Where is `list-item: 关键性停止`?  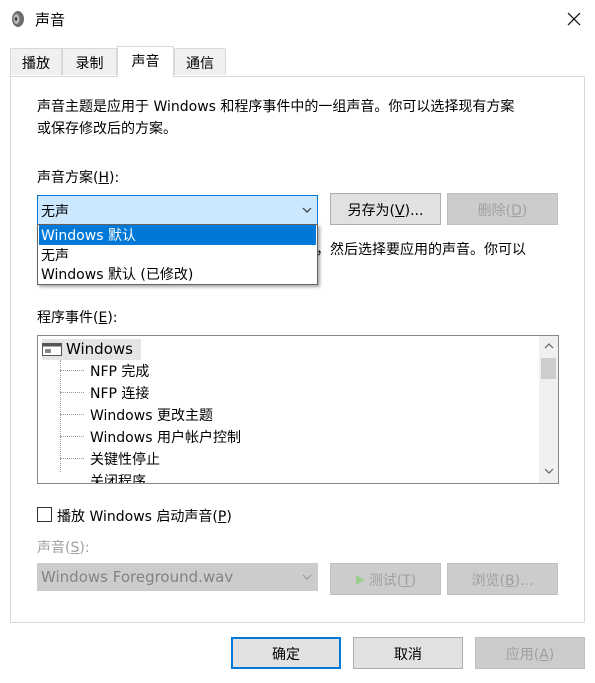
list-item: 关键性停止 is located at coordinates (125, 459).